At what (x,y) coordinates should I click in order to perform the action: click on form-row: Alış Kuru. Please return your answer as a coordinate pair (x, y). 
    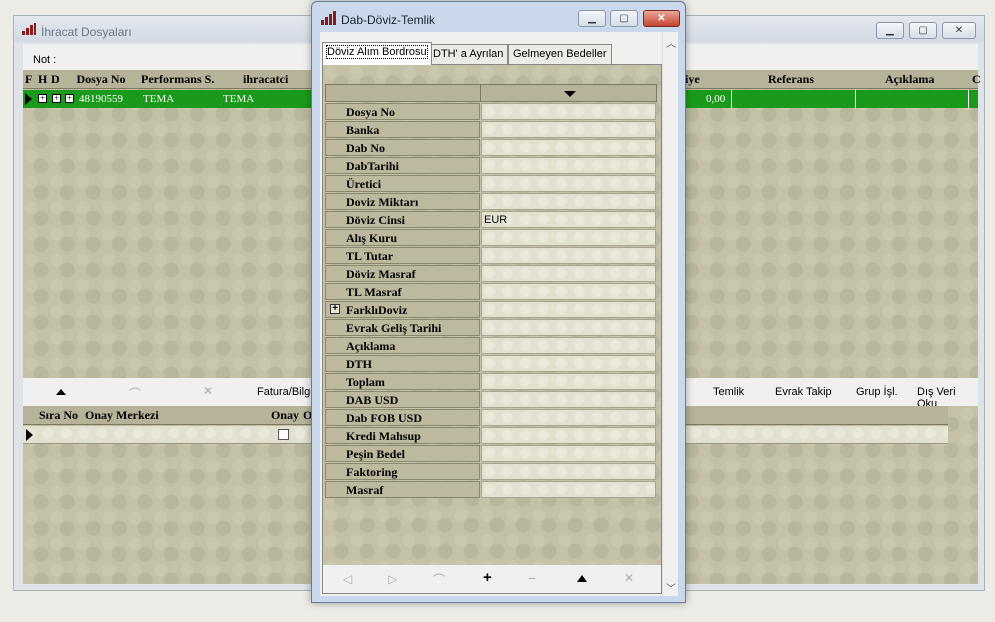
    Looking at the image, I should click on (490, 238).